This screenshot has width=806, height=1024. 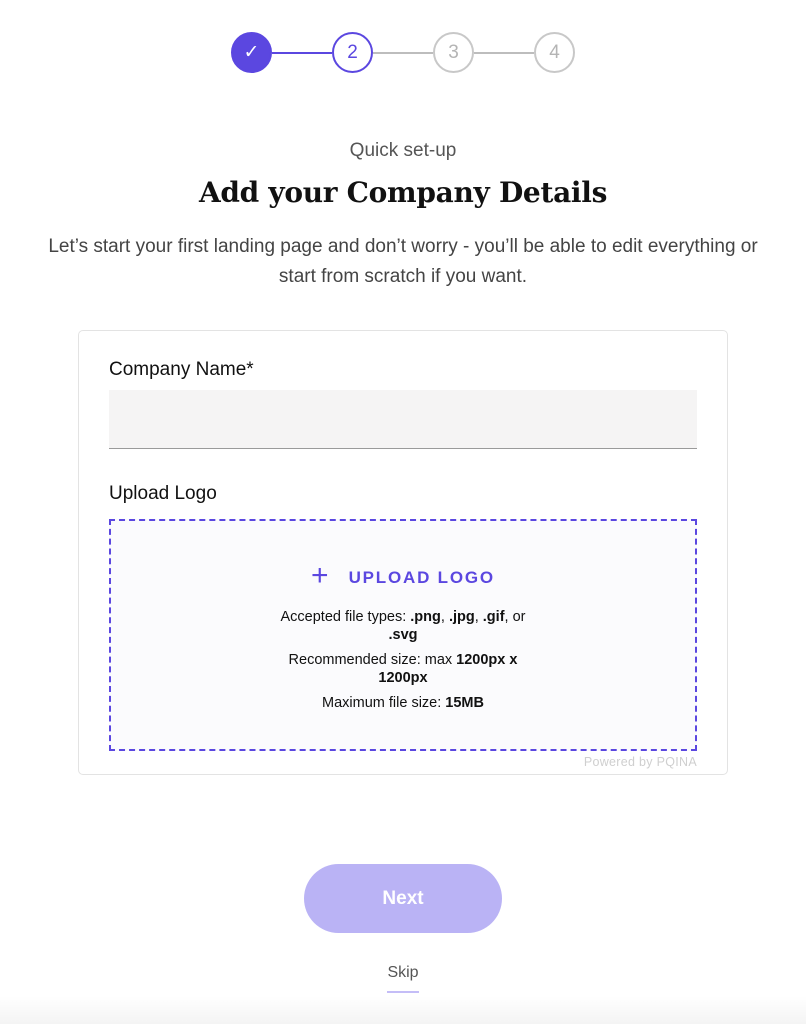 What do you see at coordinates (461, 617) in the screenshot?
I see `type-jpg: .jpg` at bounding box center [461, 617].